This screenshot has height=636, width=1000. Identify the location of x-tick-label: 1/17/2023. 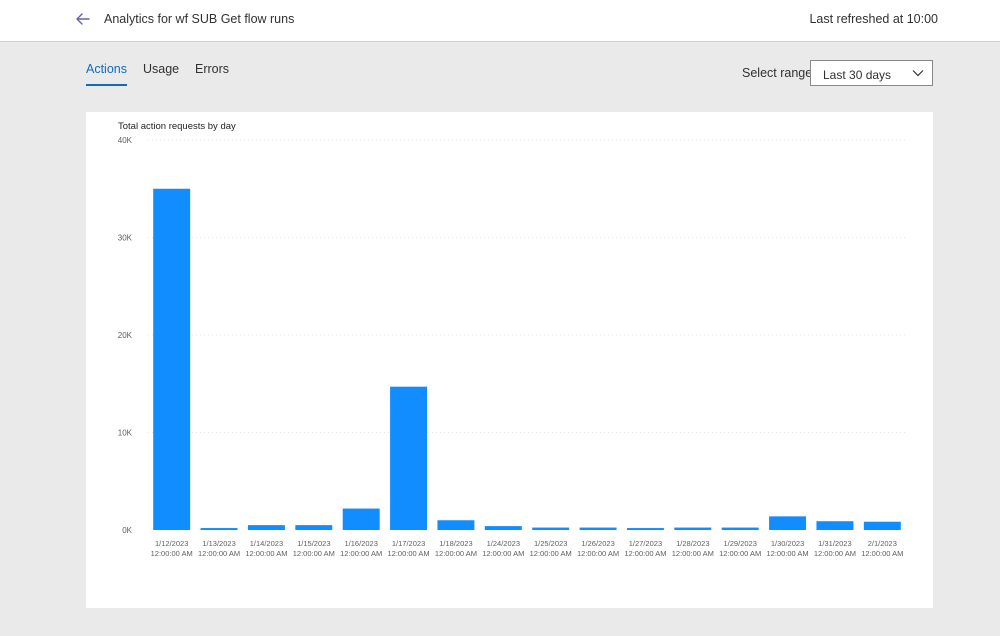
(408, 543).